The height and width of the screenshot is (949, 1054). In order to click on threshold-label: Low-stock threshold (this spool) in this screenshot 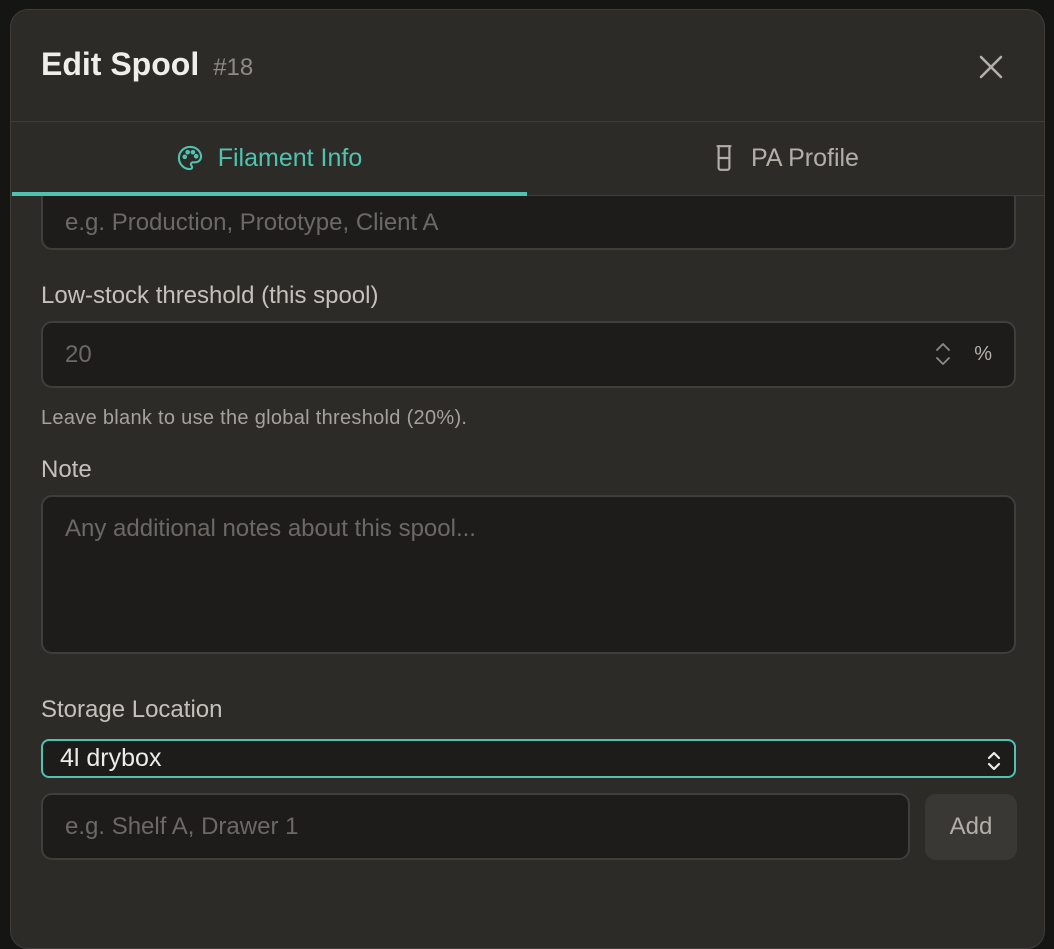, I will do `click(210, 295)`.